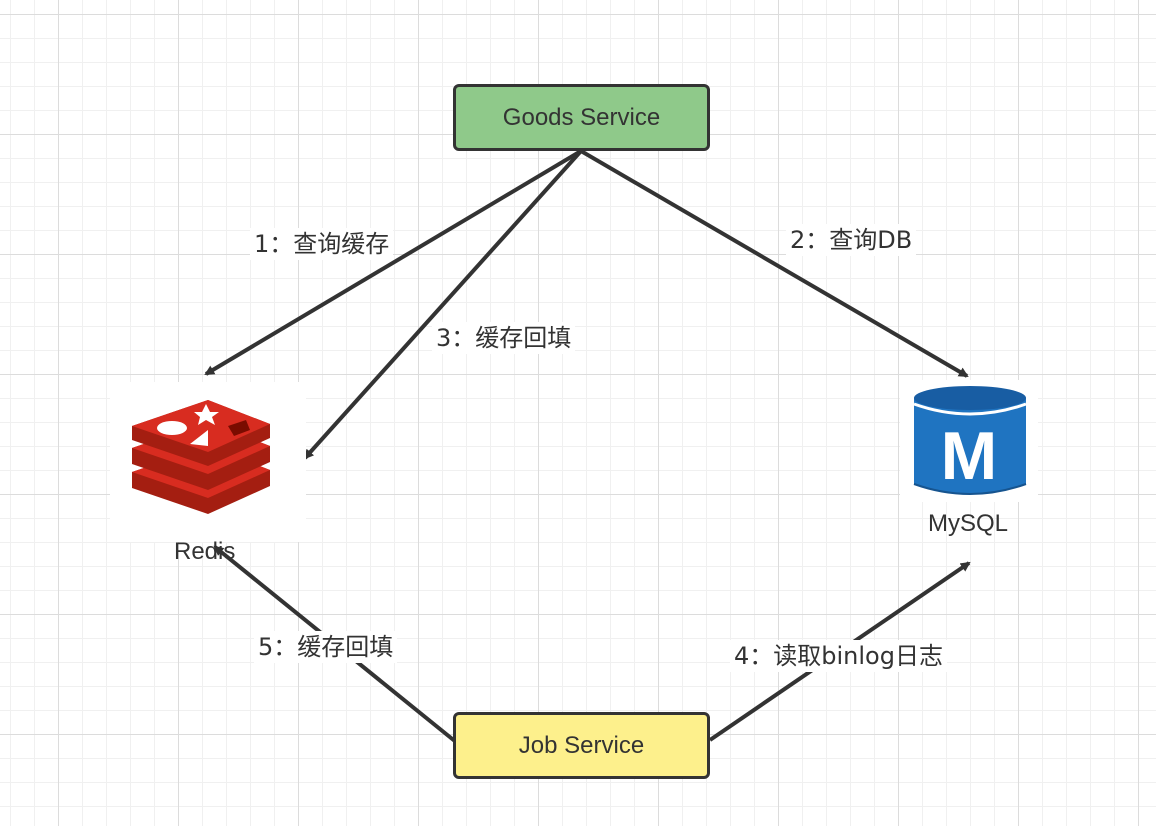 Image resolution: width=1156 pixels, height=826 pixels. What do you see at coordinates (326, 647) in the screenshot?
I see `edge-label-cache-fill-job: 5：缓存回填` at bounding box center [326, 647].